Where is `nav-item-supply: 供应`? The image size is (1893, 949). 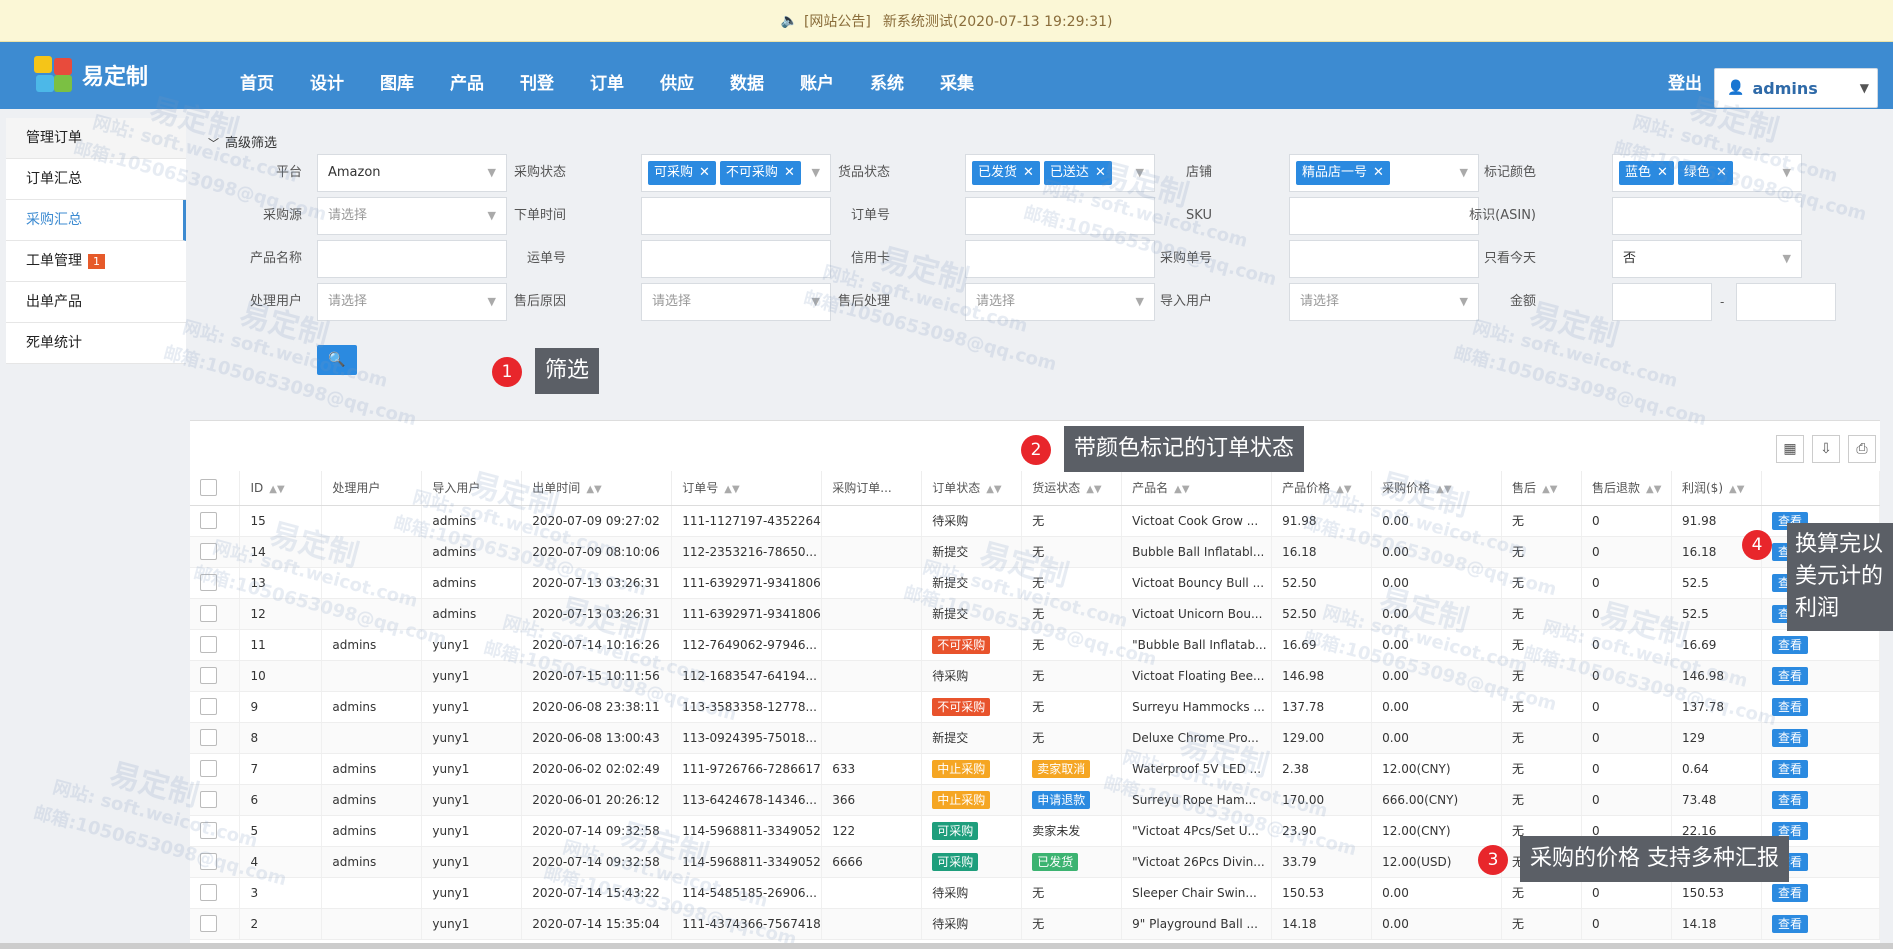
nav-item-supply: 供应 is located at coordinates (677, 75).